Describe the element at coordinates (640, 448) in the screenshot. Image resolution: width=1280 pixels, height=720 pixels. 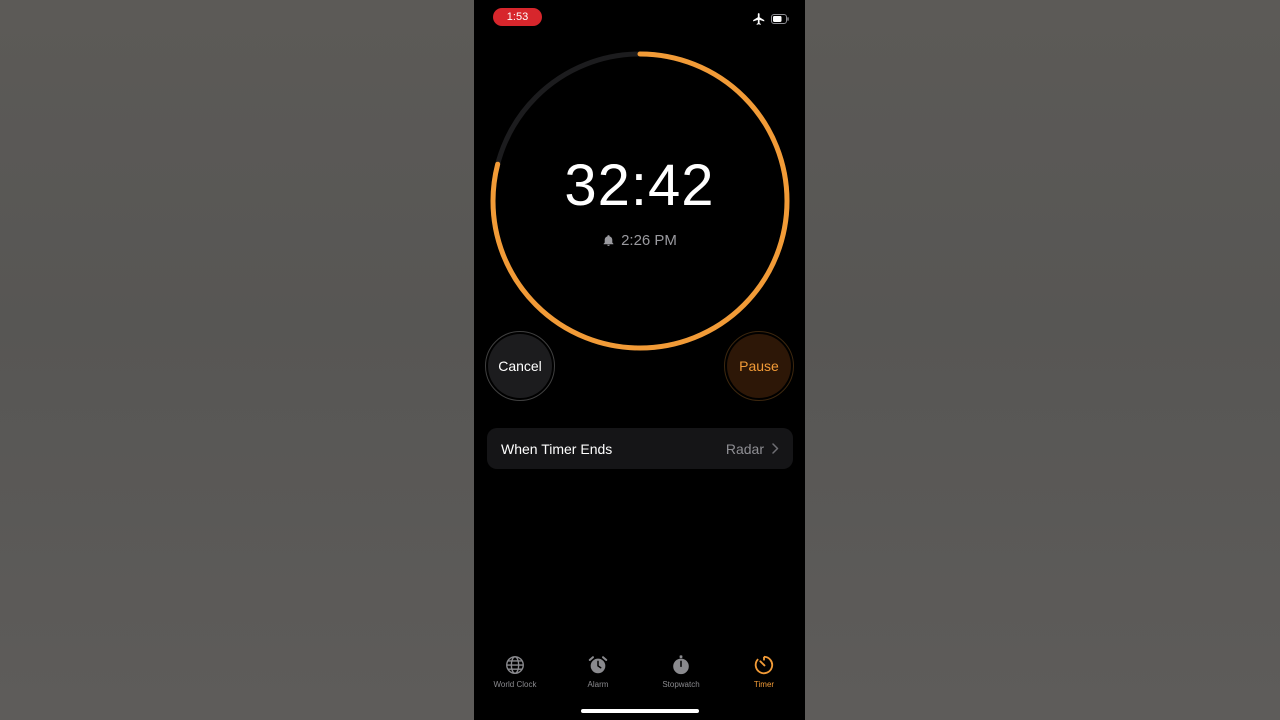
I see `when-timer-ends-row: When Timer Ends Radar` at that location.